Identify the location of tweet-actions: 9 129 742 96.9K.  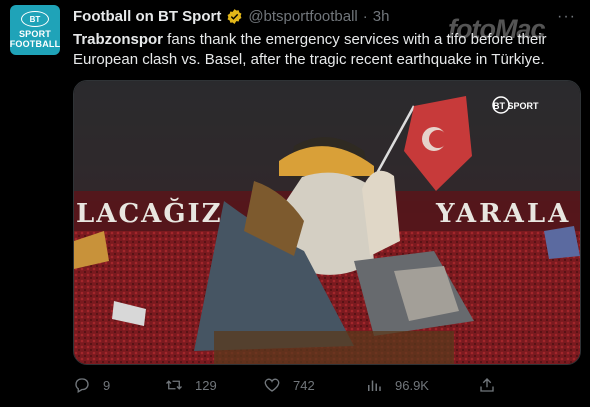
(326, 387).